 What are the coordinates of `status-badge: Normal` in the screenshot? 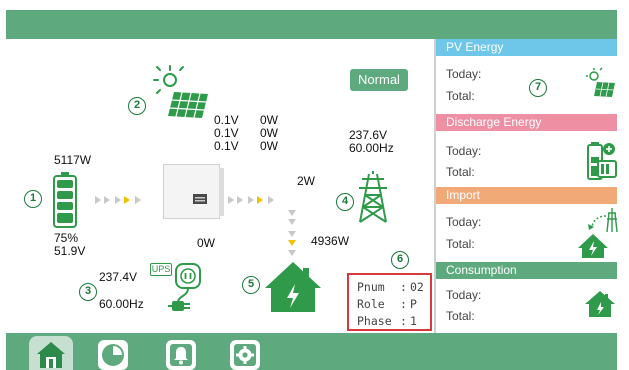 It's located at (379, 80).